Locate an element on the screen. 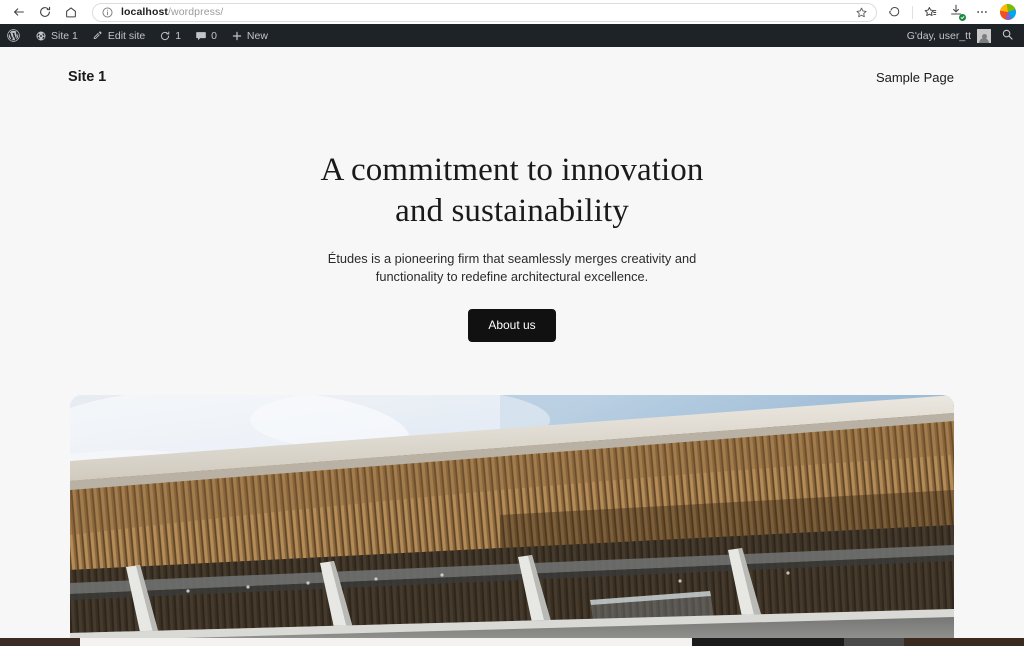 The width and height of the screenshot is (1024, 646). admin-bar-updates: 1 is located at coordinates (170, 35).